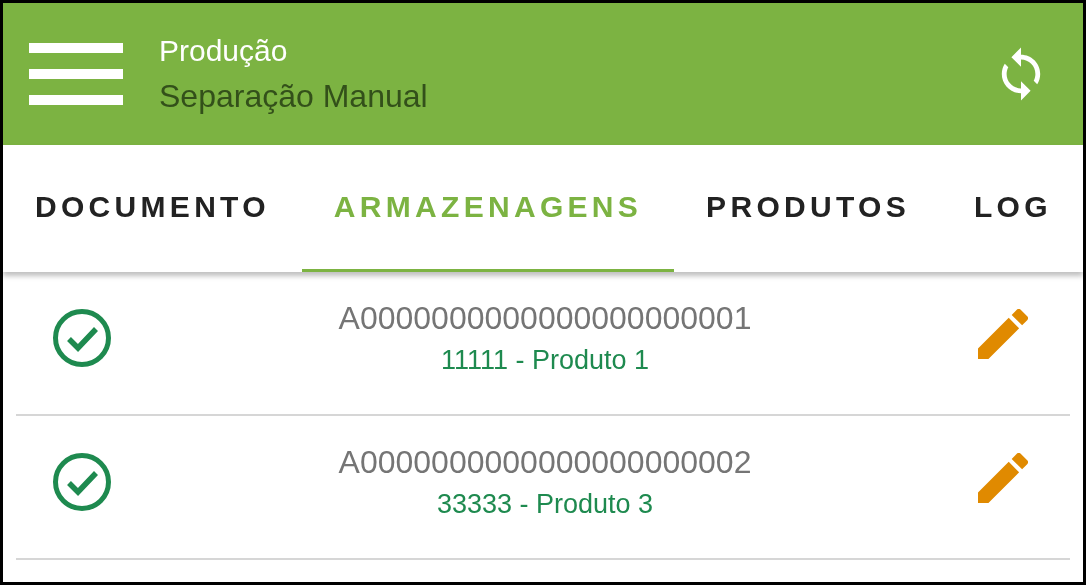 The height and width of the screenshot is (585, 1086). What do you see at coordinates (224, 50) in the screenshot?
I see `app-title: Produção` at bounding box center [224, 50].